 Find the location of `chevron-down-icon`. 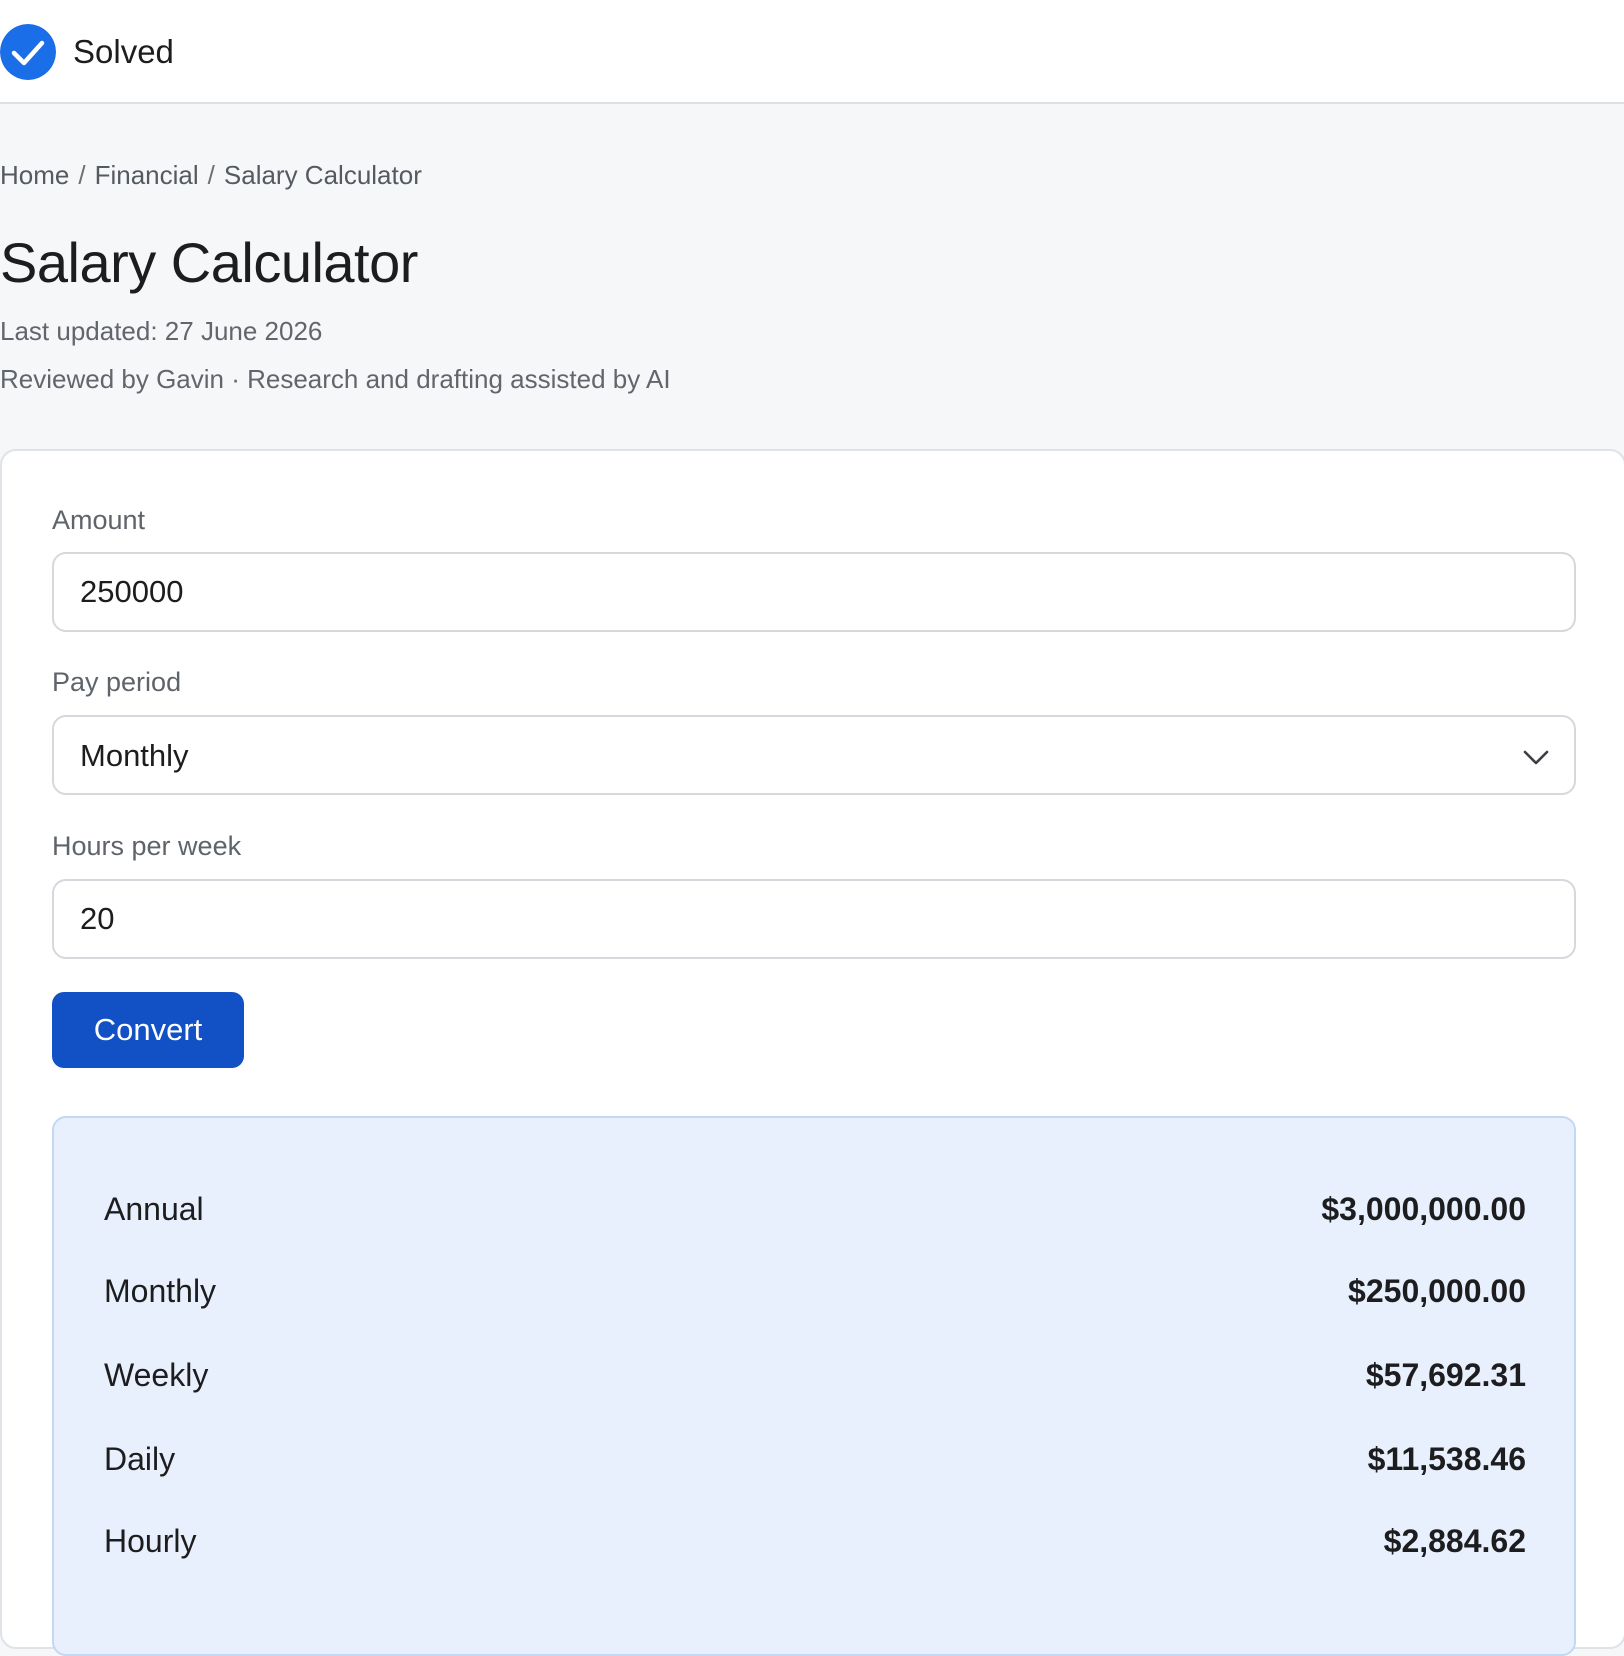

chevron-down-icon is located at coordinates (1536, 757).